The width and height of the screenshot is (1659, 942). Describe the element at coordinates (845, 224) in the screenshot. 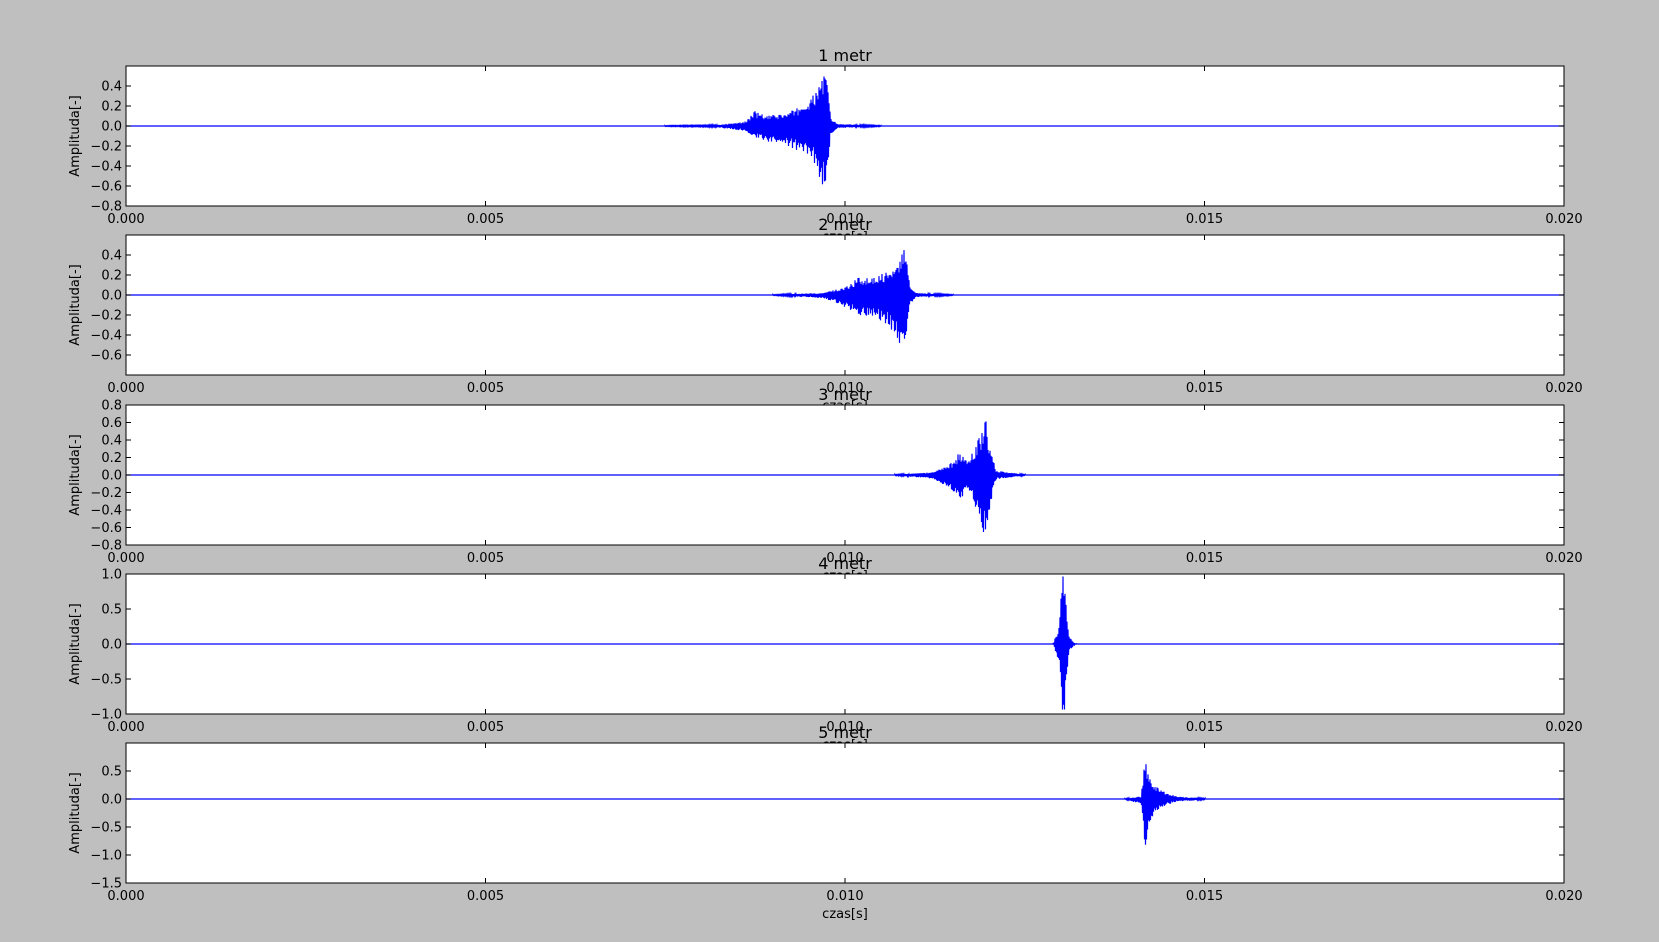

I see `subplot-title: 2 metr` at that location.